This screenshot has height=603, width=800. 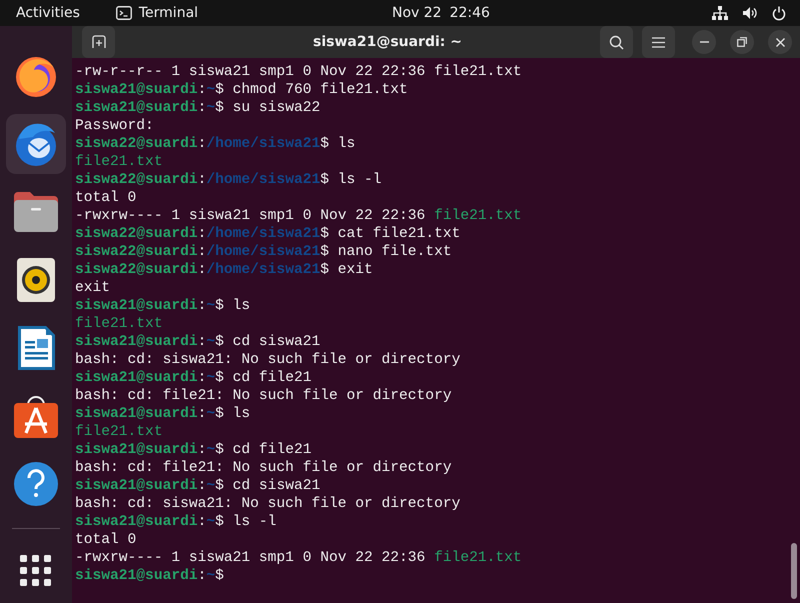 I want to click on restore-icon, so click(x=742, y=42).